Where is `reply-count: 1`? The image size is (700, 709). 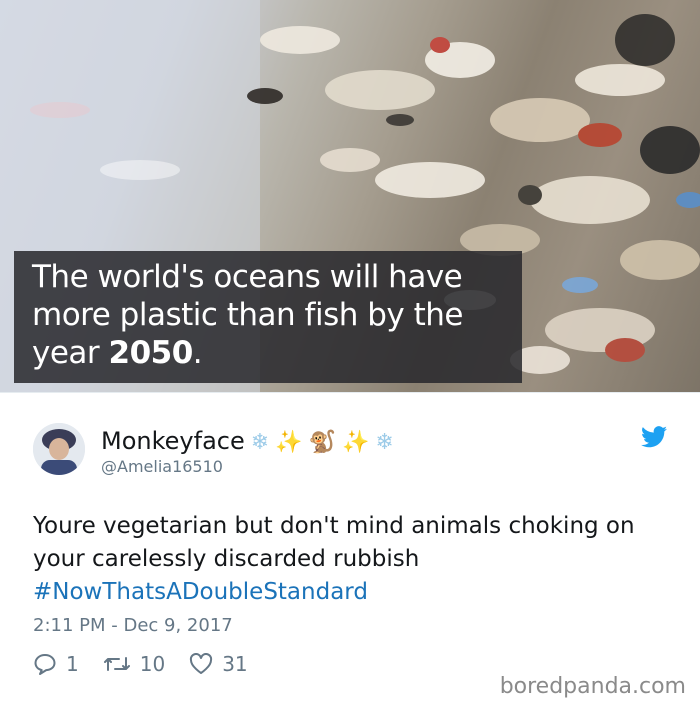
reply-count: 1 is located at coordinates (72, 664).